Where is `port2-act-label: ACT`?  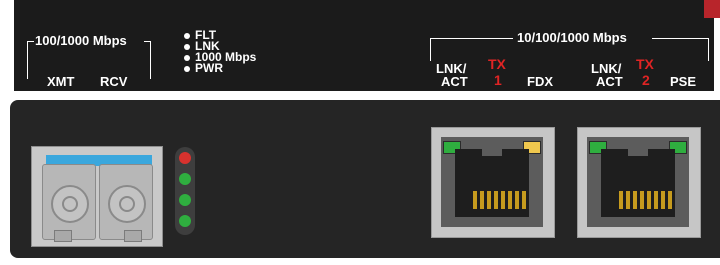
port2-act-label: ACT is located at coordinates (609, 81).